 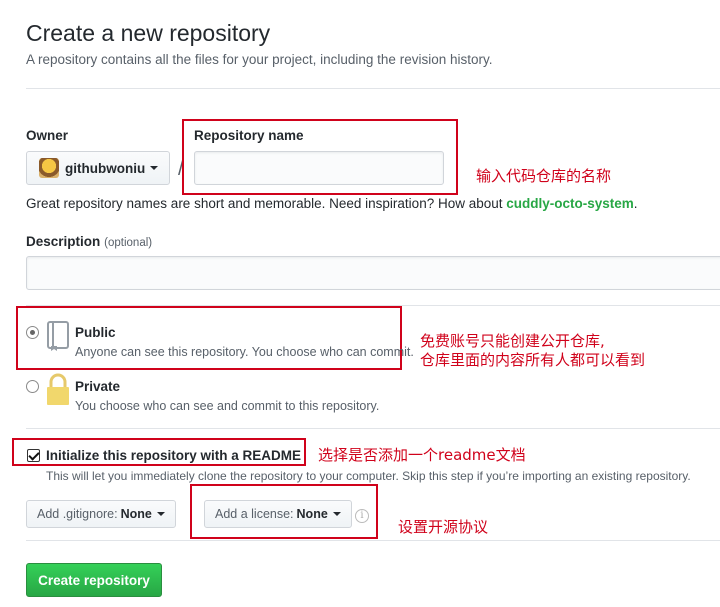 What do you see at coordinates (148, 33) in the screenshot?
I see `page-title: Create a new repository` at bounding box center [148, 33].